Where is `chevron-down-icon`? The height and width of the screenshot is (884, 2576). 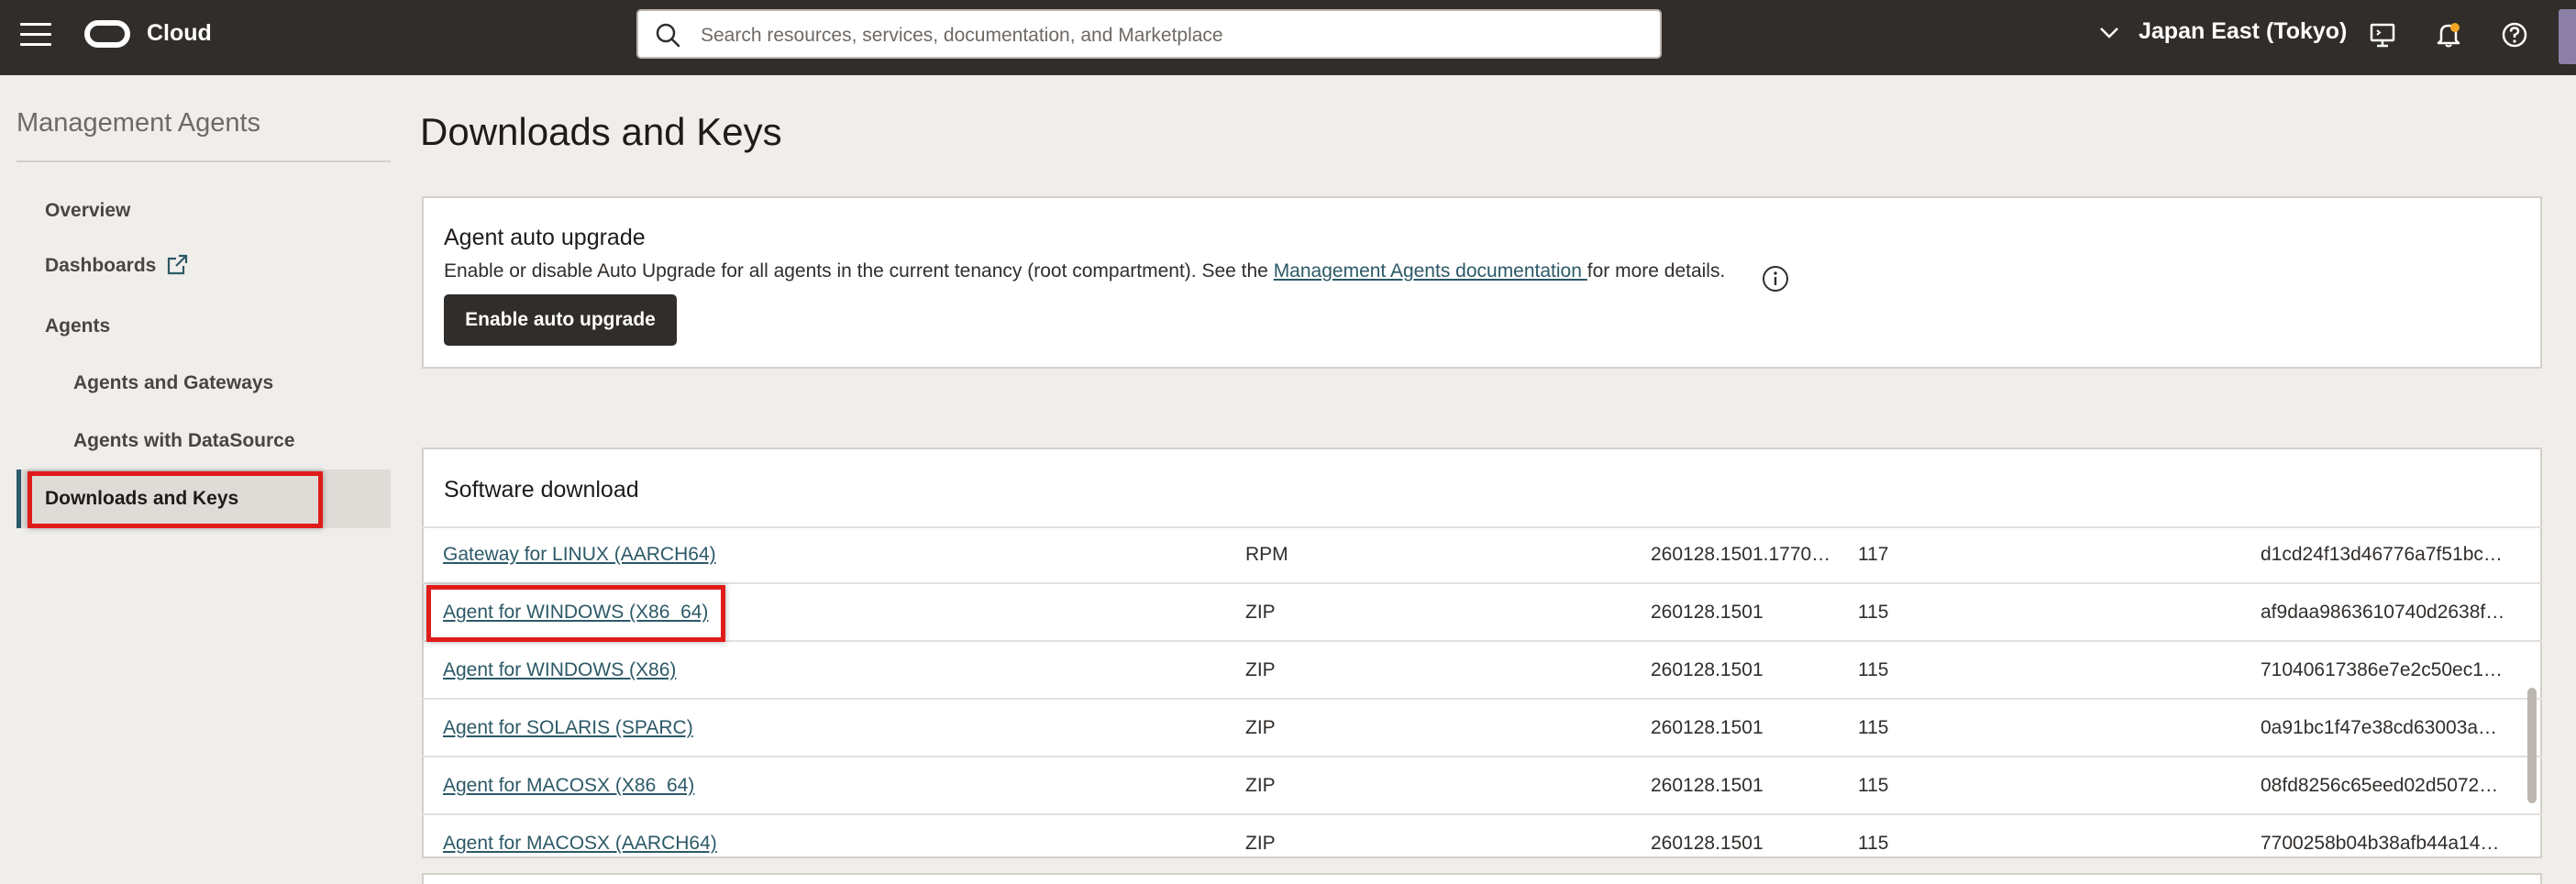
chevron-down-icon is located at coordinates (2109, 33).